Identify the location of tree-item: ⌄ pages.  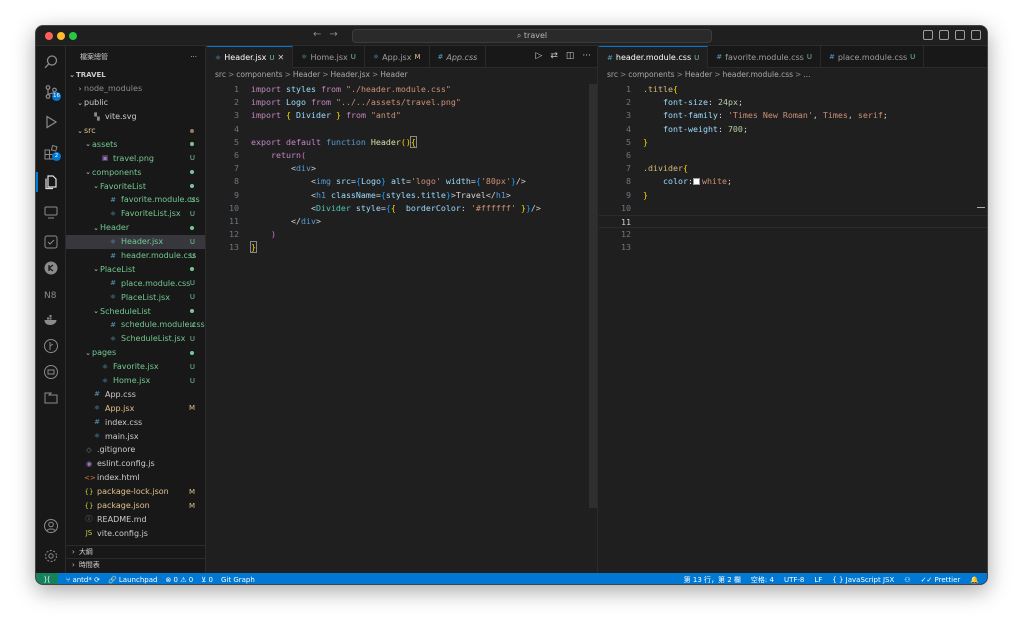
(135, 353).